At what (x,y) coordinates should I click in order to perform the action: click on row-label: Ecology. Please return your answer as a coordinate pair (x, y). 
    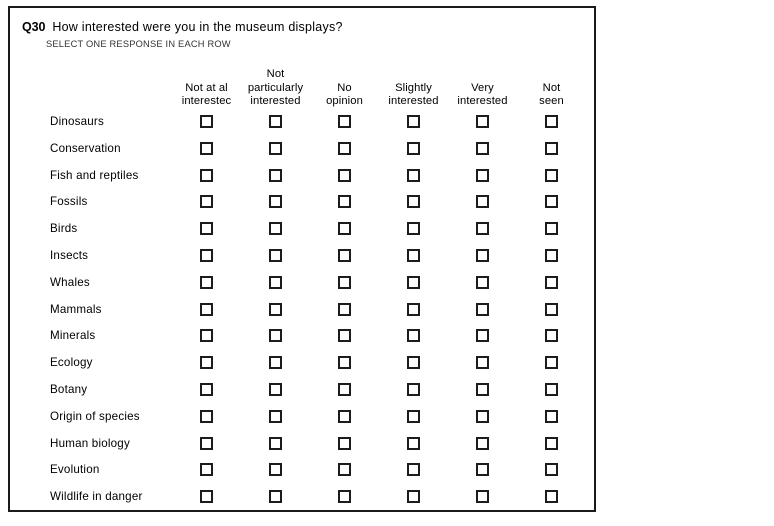
    Looking at the image, I should click on (71, 363).